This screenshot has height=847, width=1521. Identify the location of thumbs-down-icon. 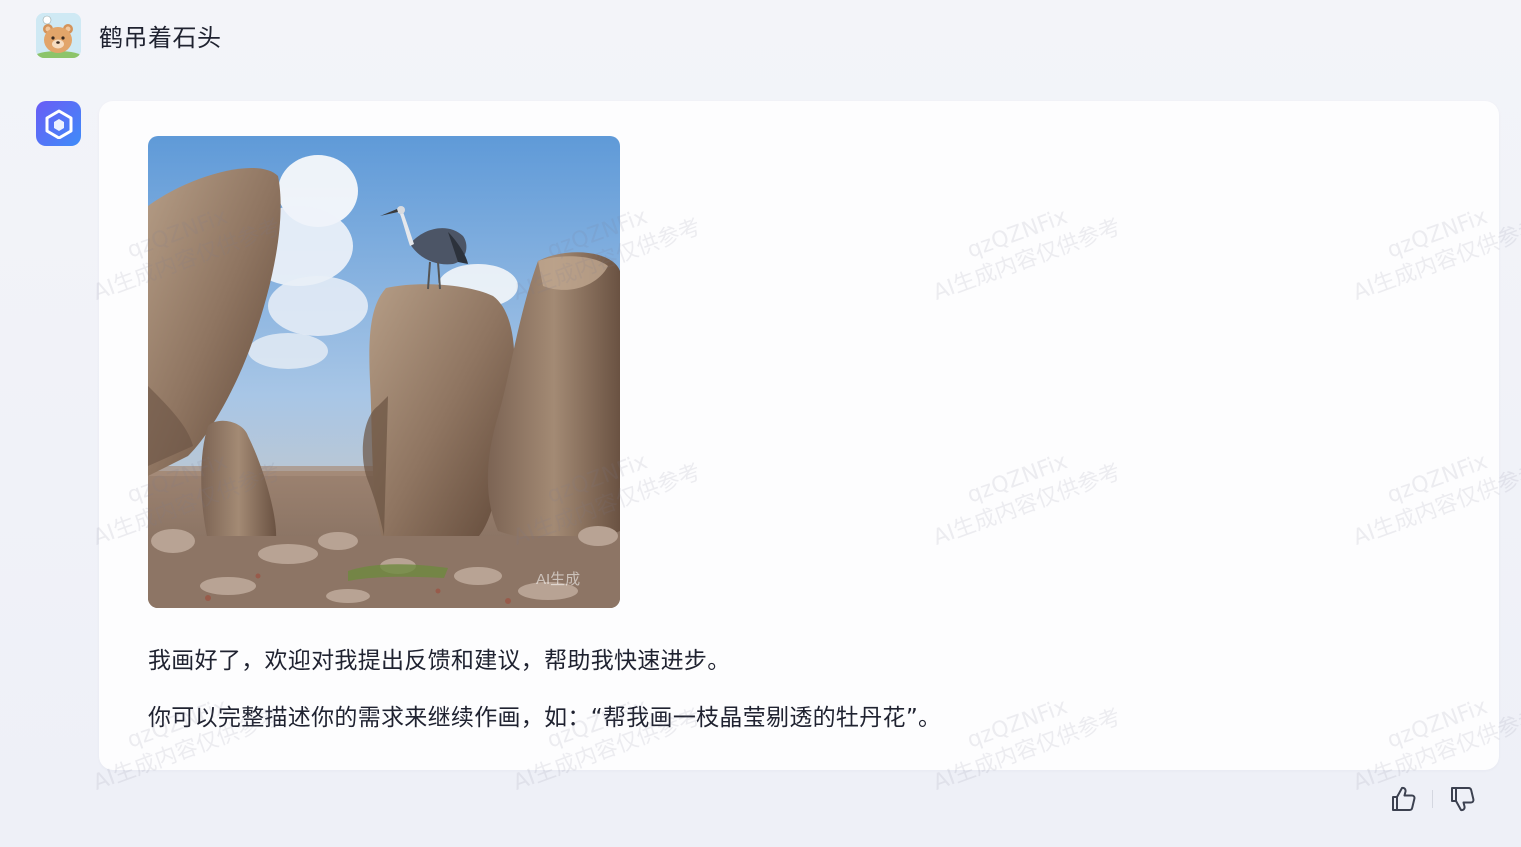
(1463, 799).